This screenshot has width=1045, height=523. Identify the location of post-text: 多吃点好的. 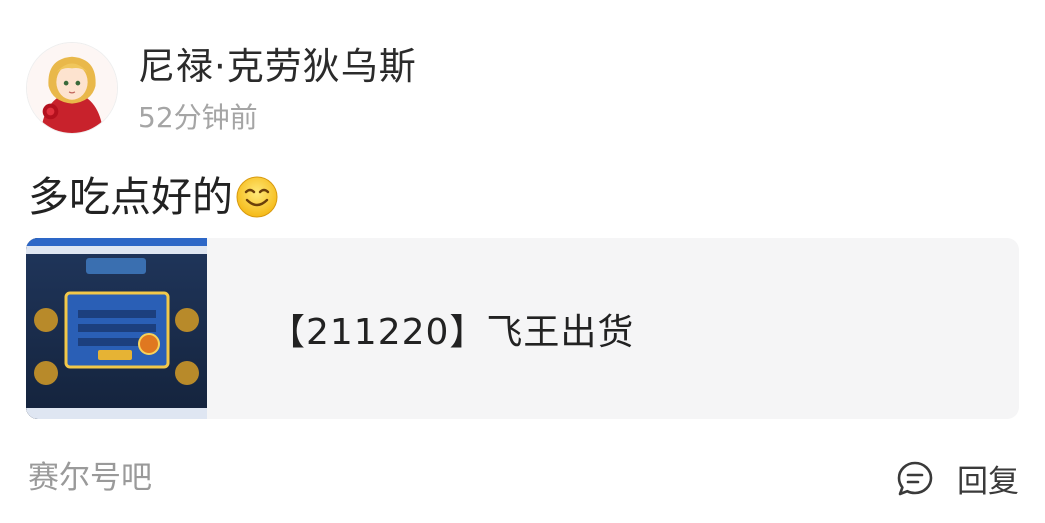
(130, 197).